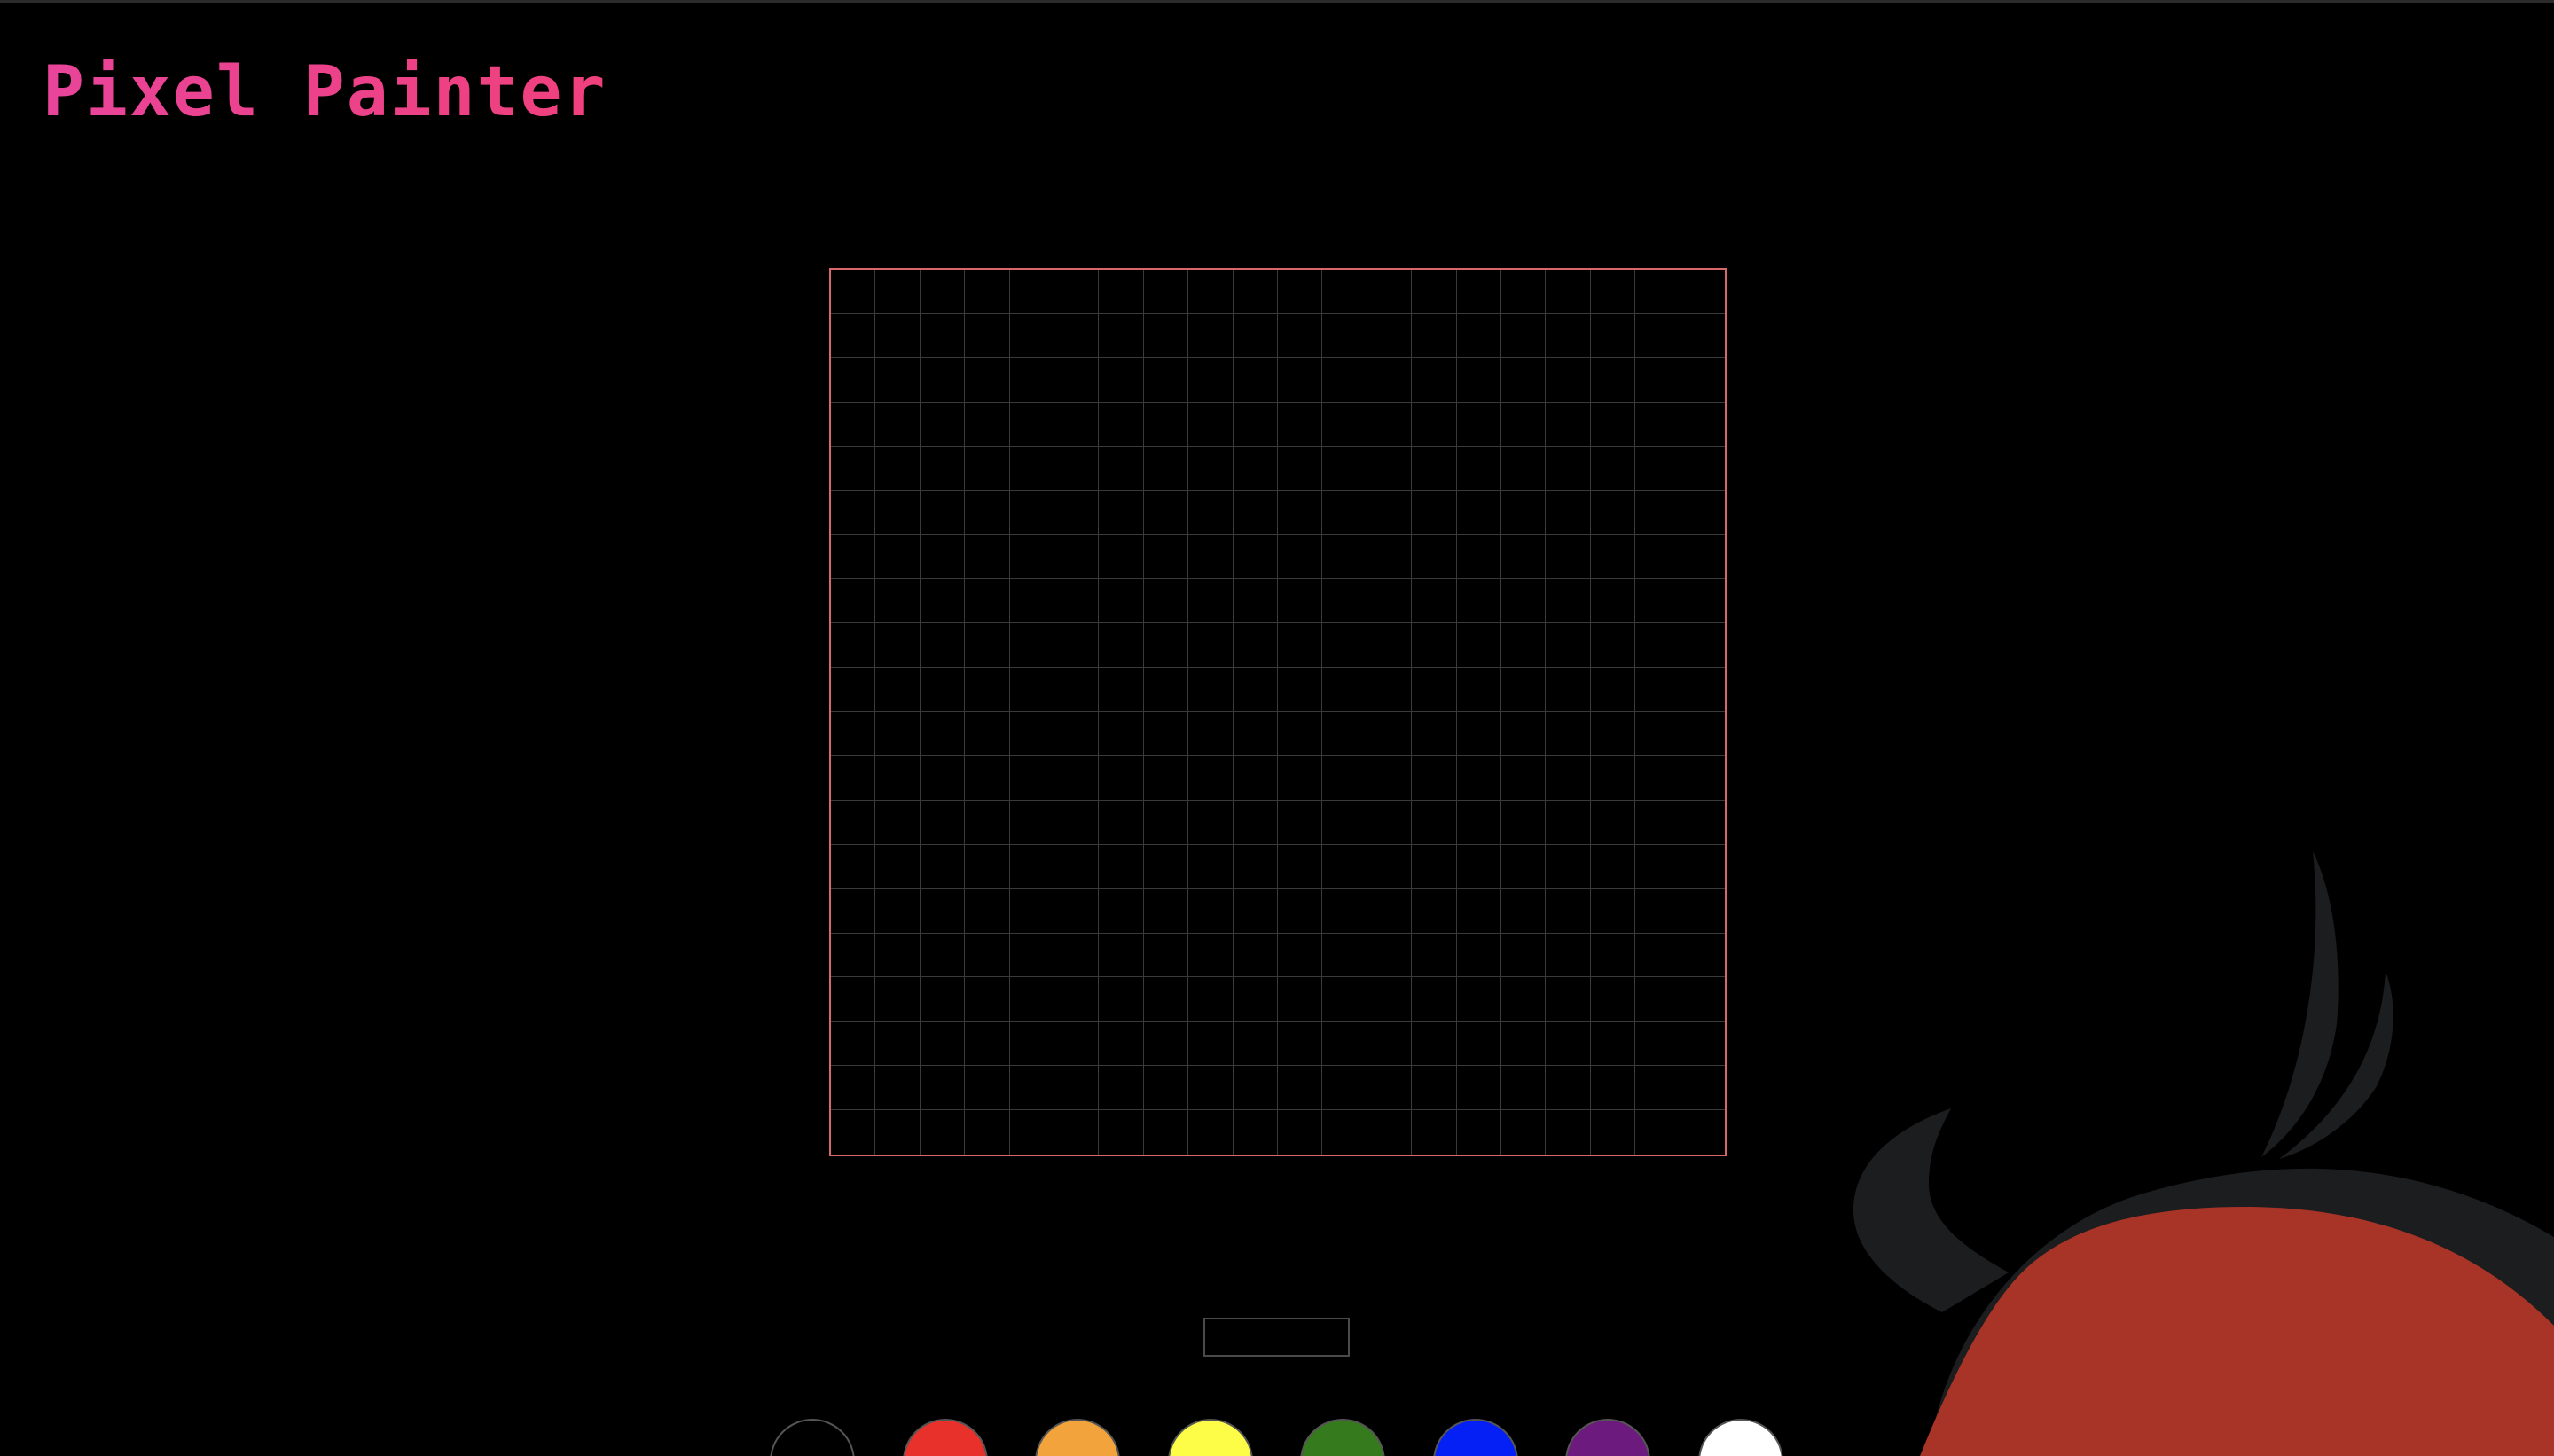 This screenshot has width=2554, height=1456. I want to click on color-swatch-blue, so click(1475, 1437).